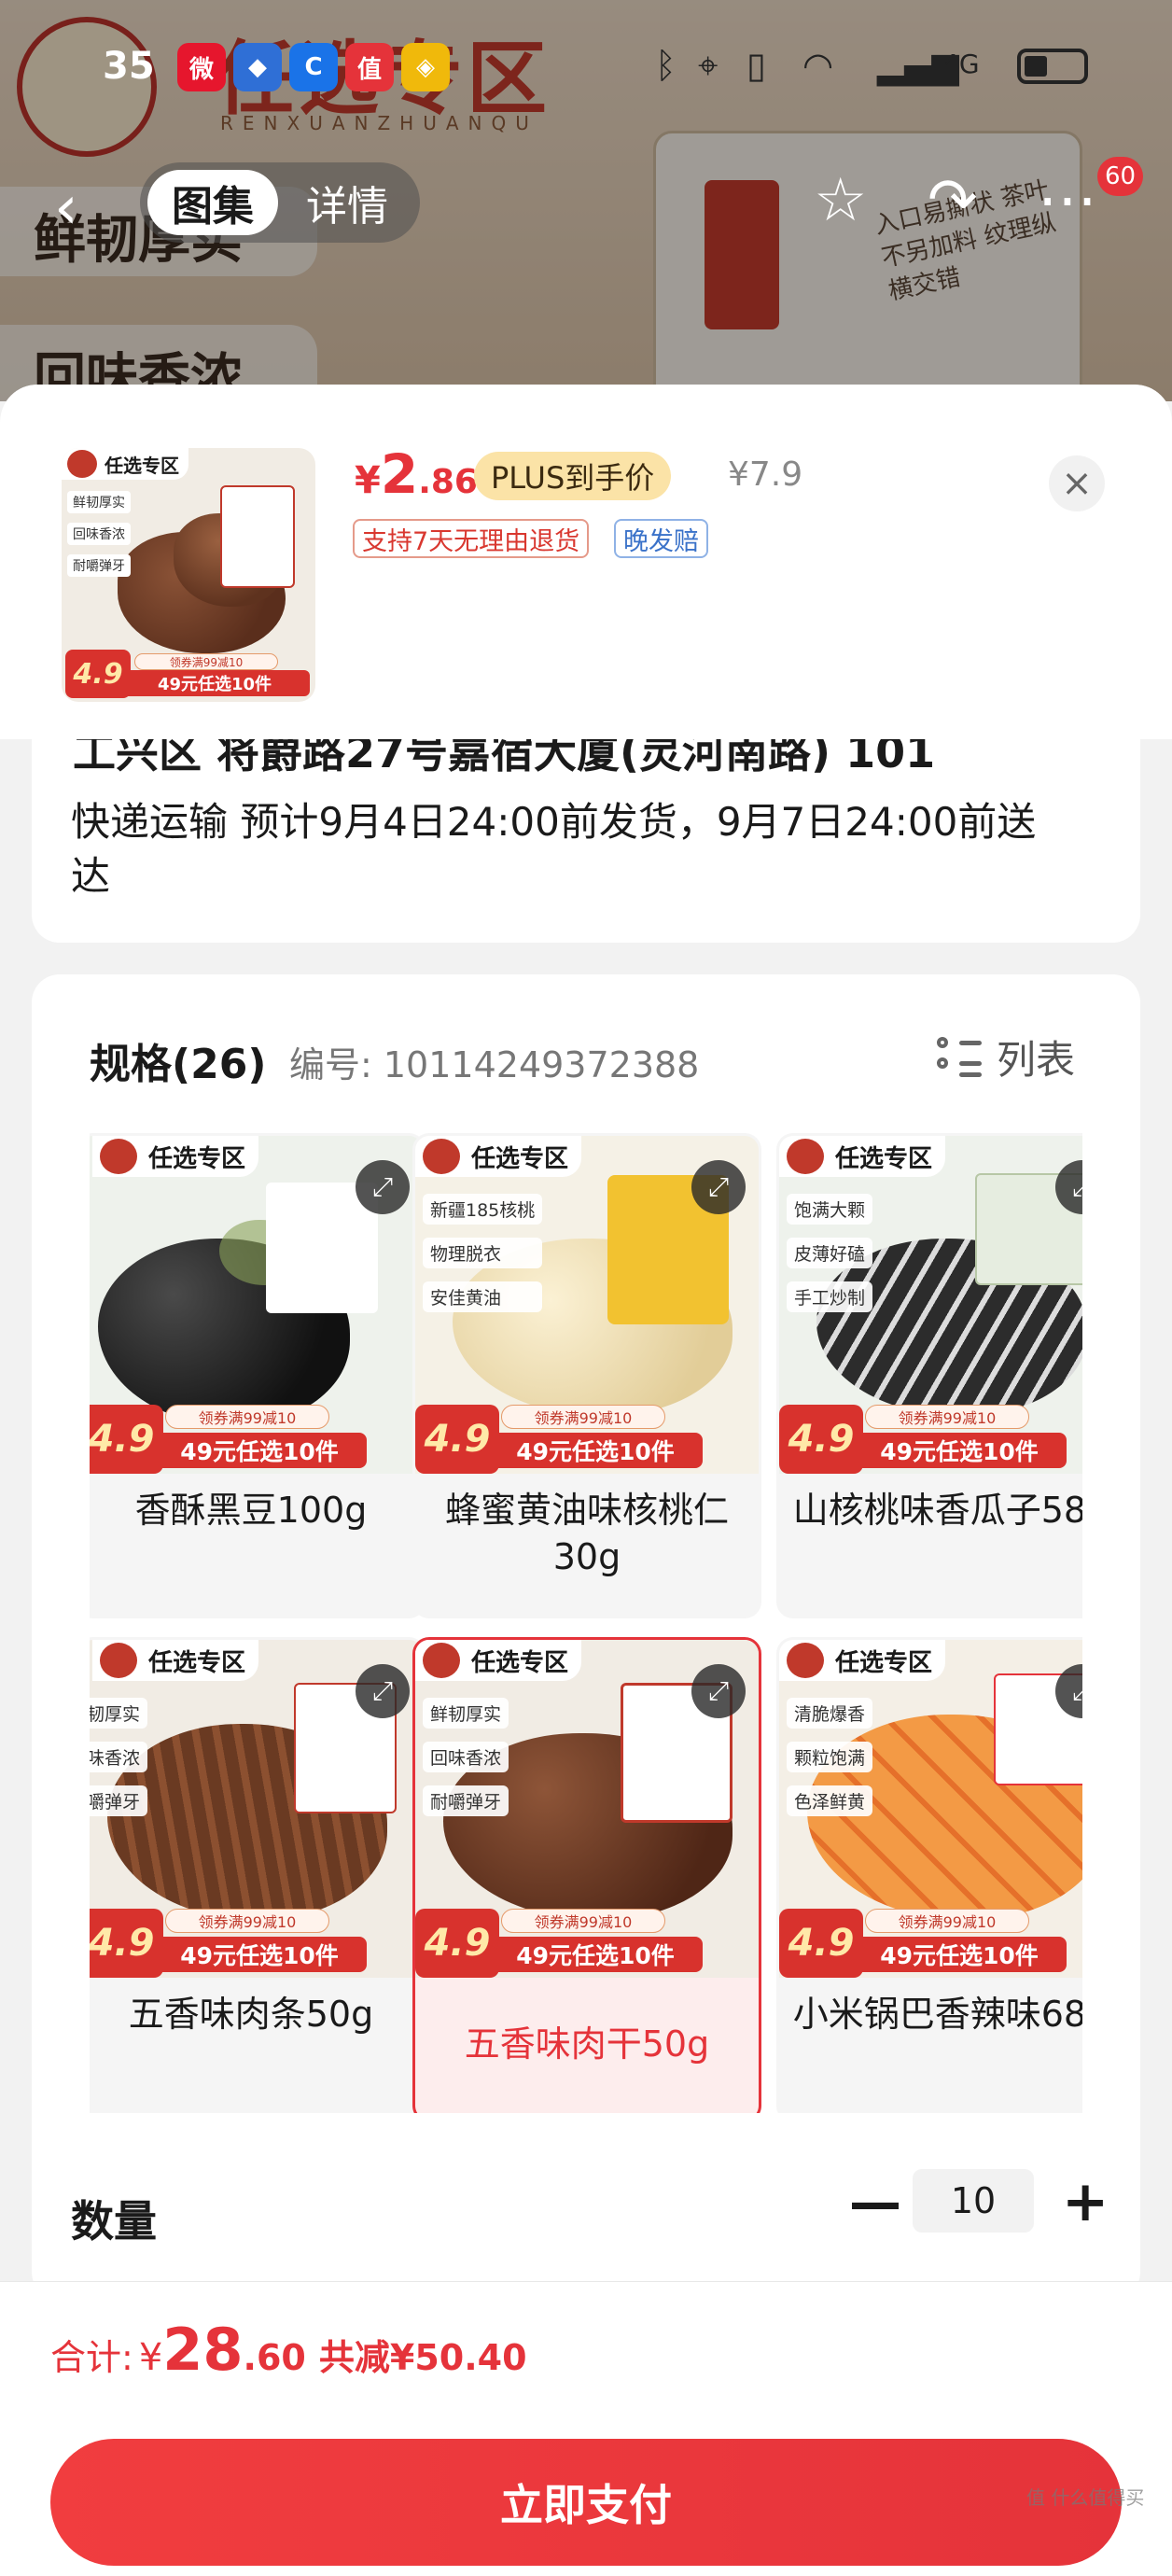 Image resolution: width=1172 pixels, height=2576 pixels. What do you see at coordinates (947, 1417) in the screenshot?
I see `coupon-3: 领券满99减10` at bounding box center [947, 1417].